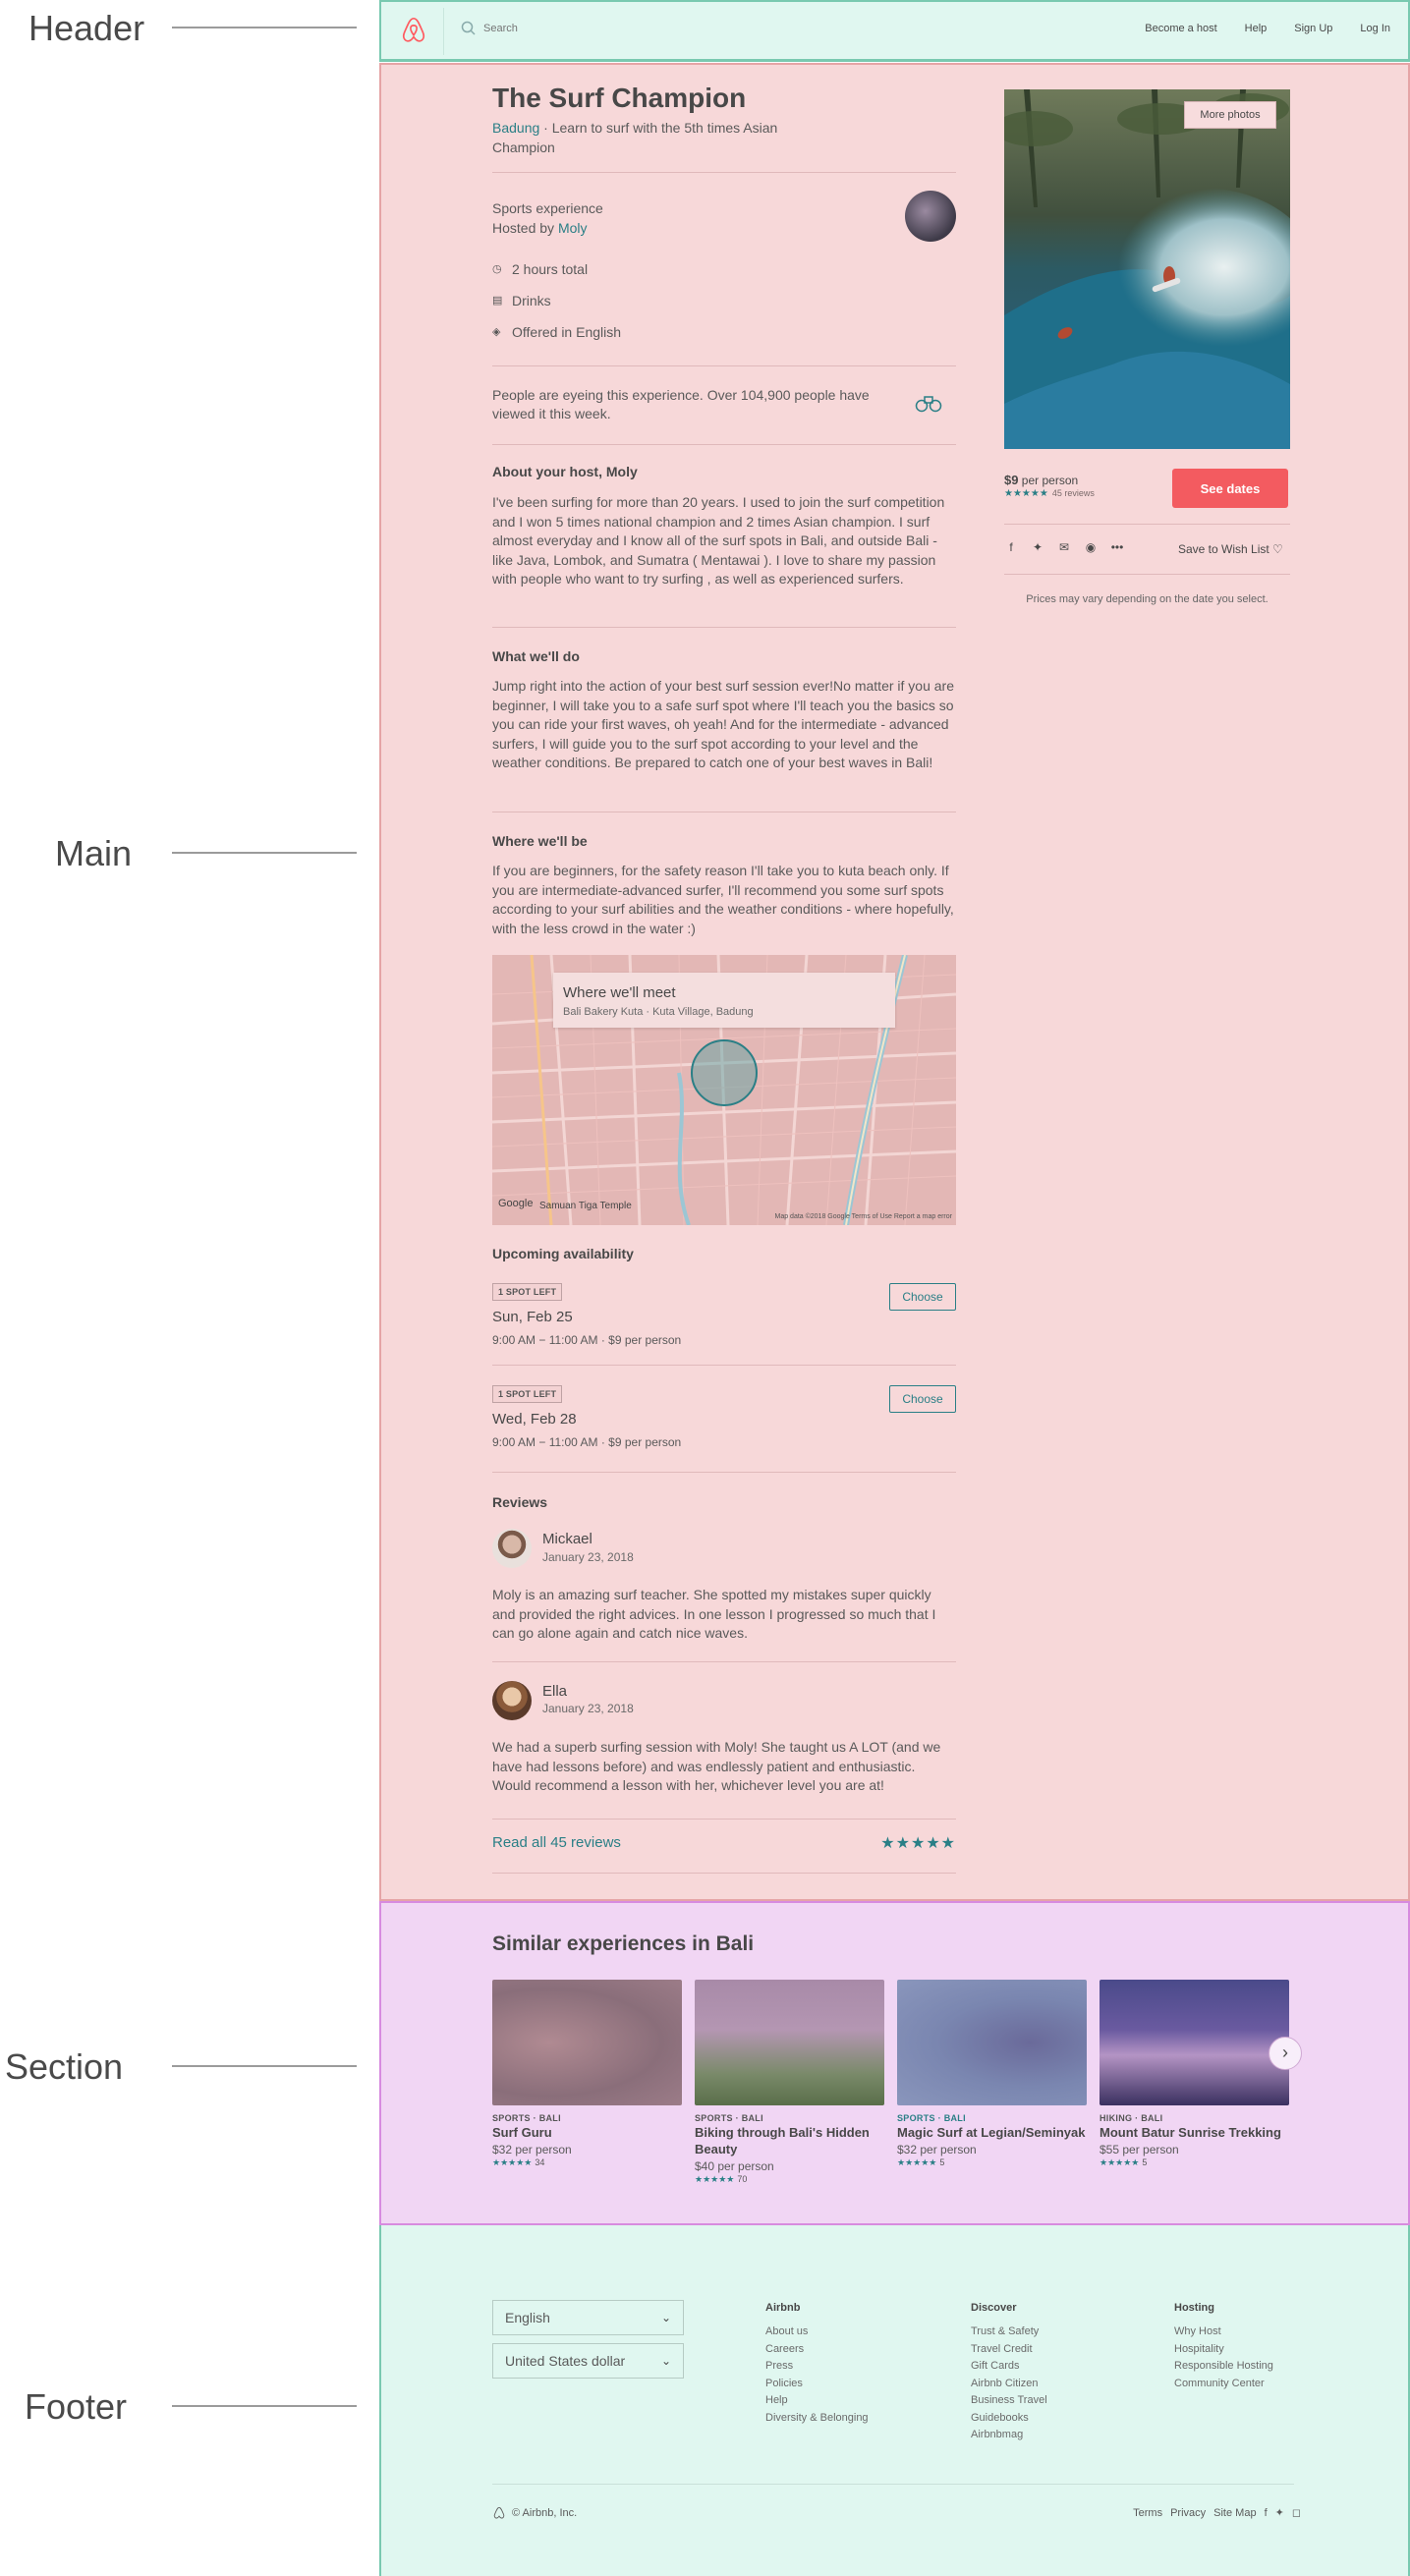 The image size is (1410, 2576). What do you see at coordinates (547, 218) in the screenshot?
I see `host-block: Sports experience Hosted by Moly` at bounding box center [547, 218].